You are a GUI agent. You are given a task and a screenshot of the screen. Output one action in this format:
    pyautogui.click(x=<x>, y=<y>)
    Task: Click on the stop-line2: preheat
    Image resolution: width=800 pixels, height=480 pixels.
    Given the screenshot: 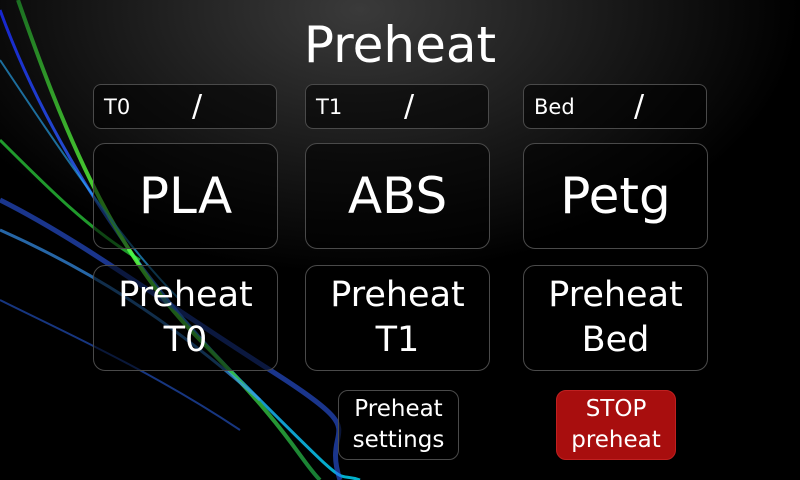 What is the action you would take?
    pyautogui.click(x=616, y=440)
    